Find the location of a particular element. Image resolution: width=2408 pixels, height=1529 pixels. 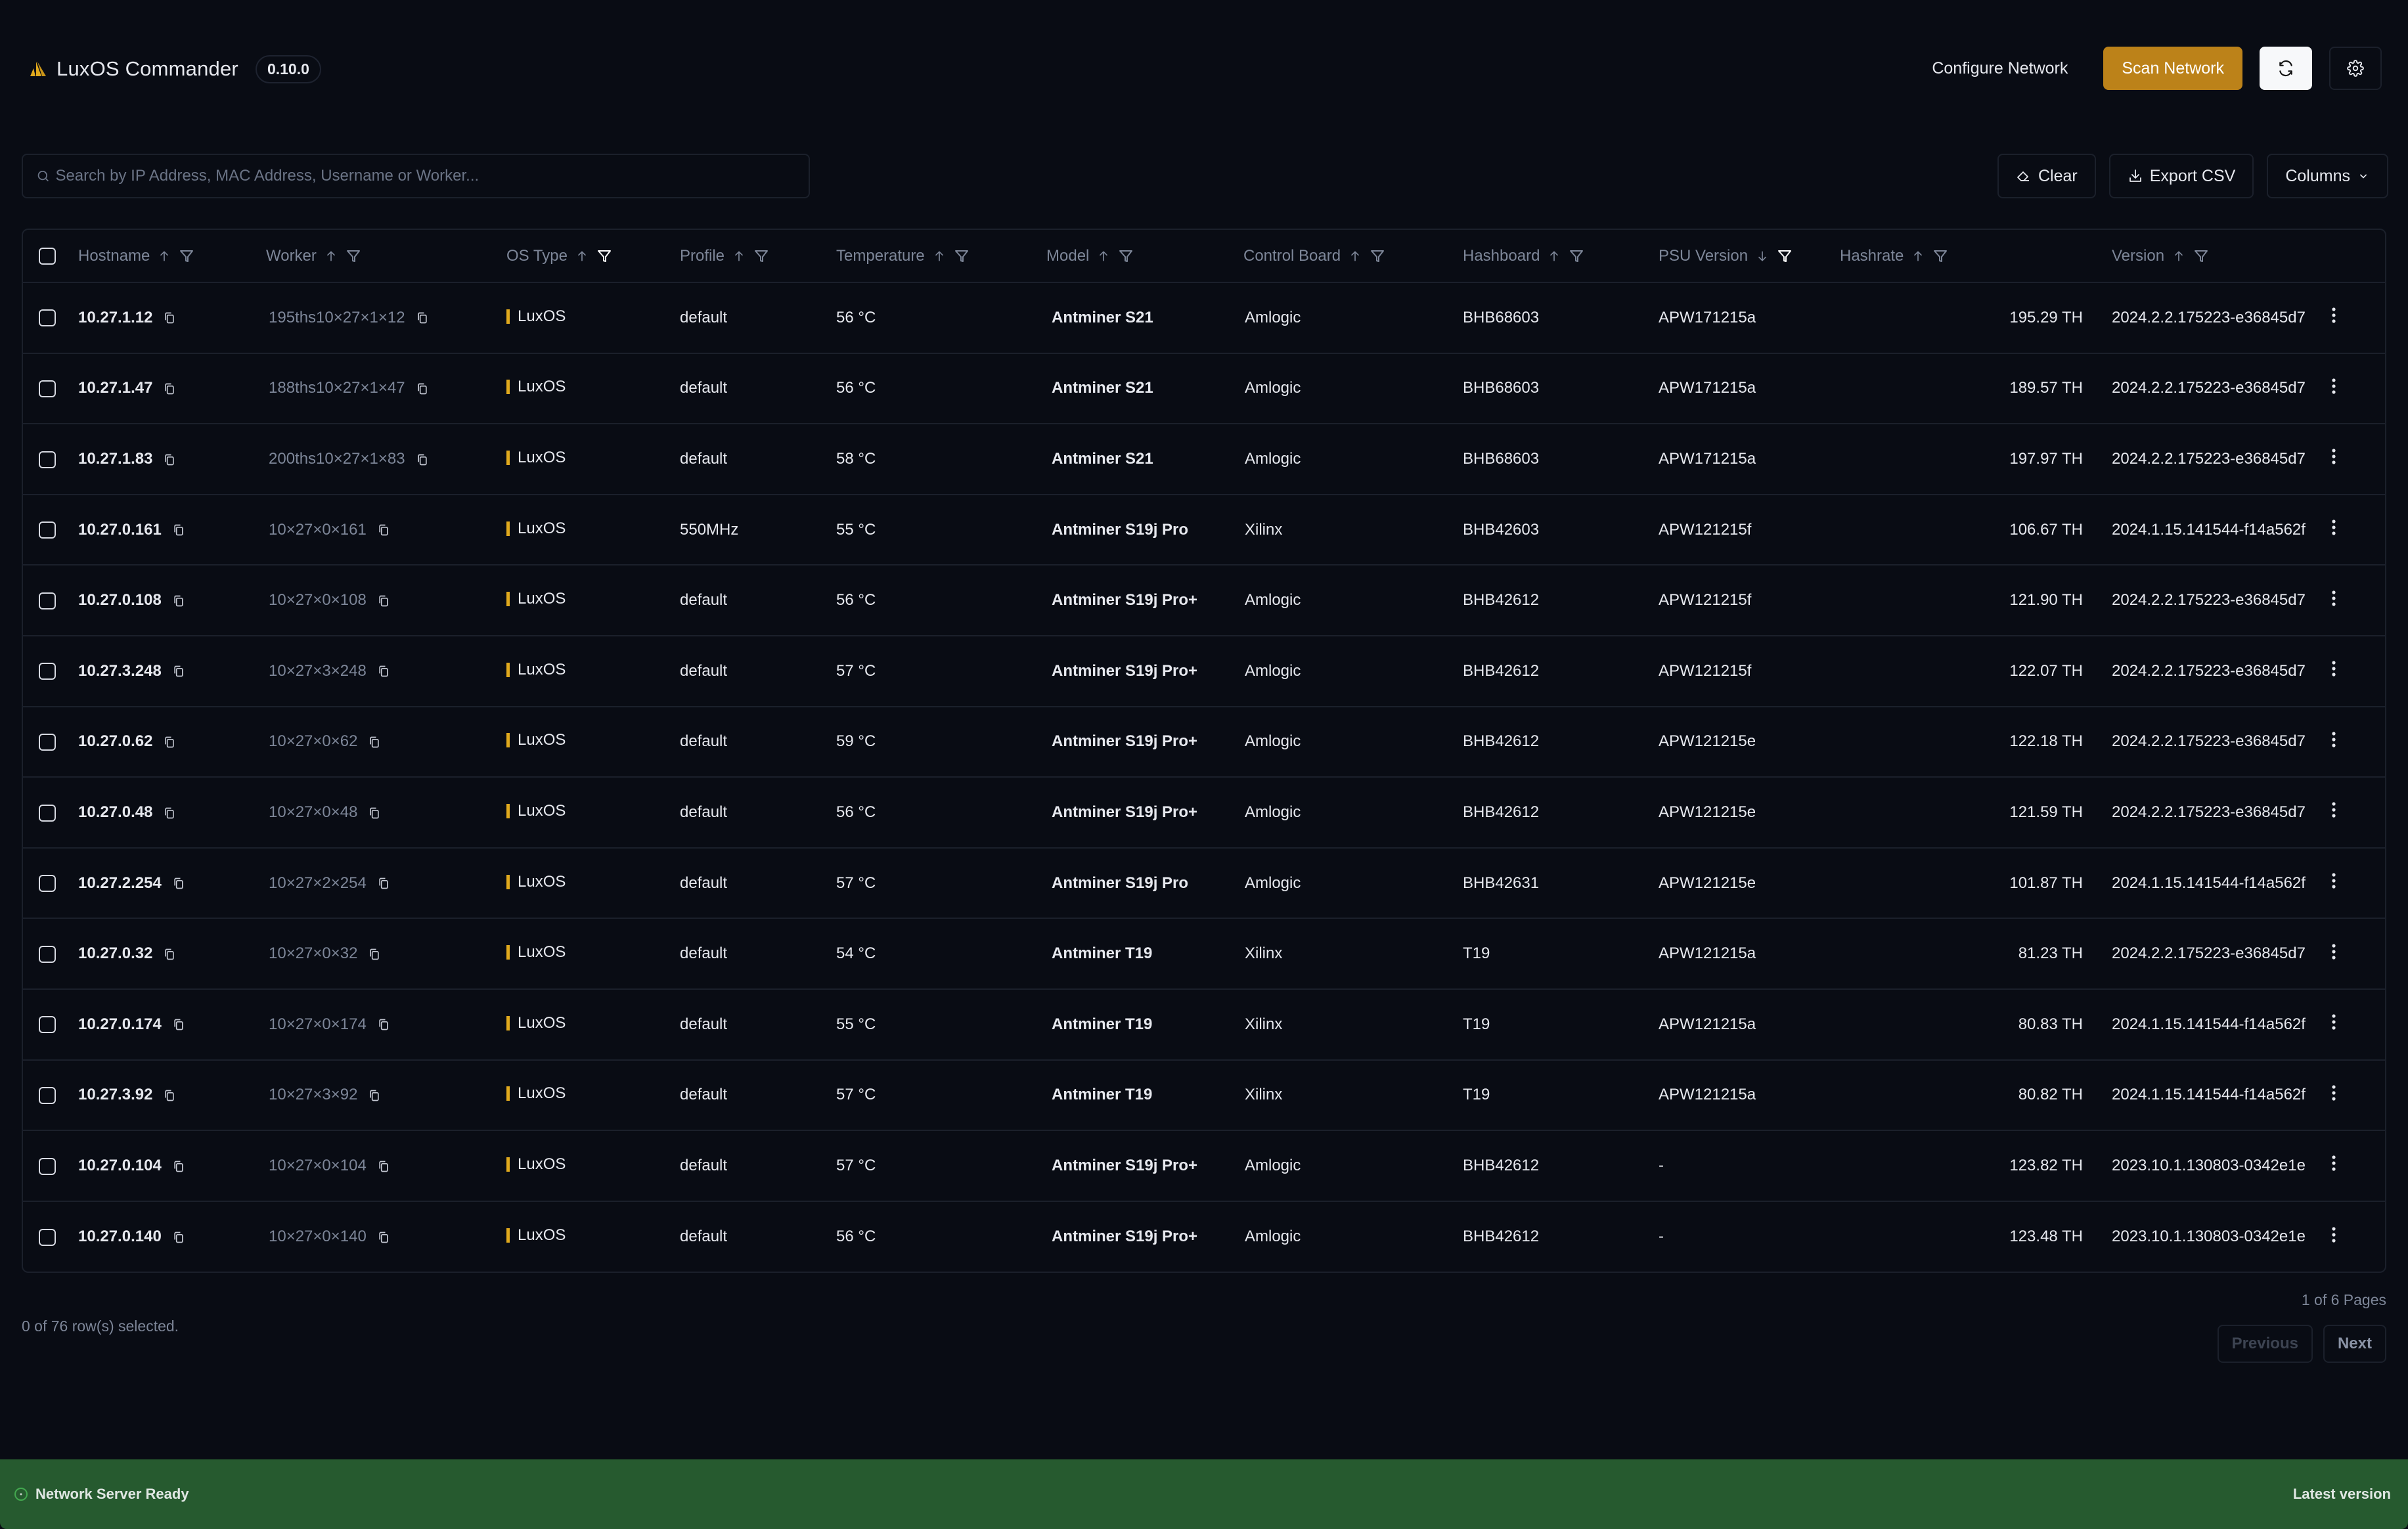

column-header-hashboard: Hashboard is located at coordinates (1561, 256).